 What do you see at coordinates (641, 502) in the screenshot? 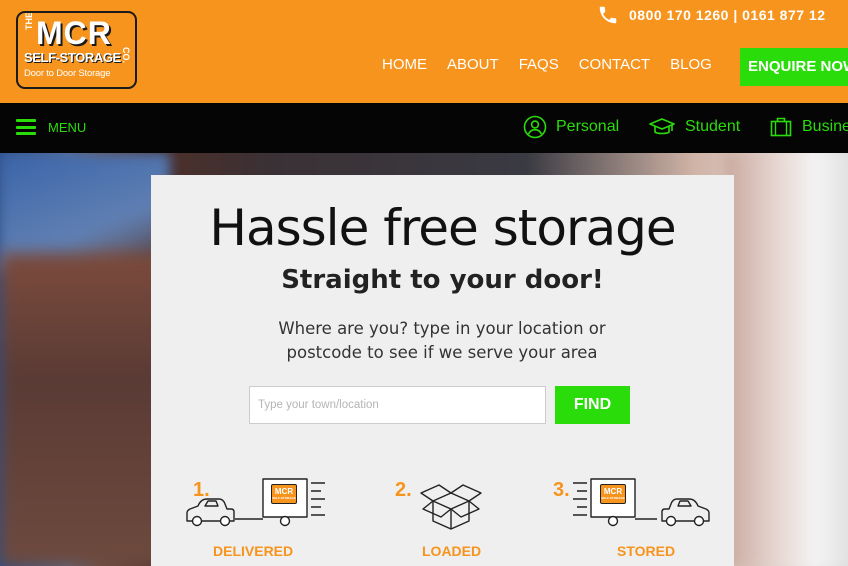
I see `trailer-van-icon` at bounding box center [641, 502].